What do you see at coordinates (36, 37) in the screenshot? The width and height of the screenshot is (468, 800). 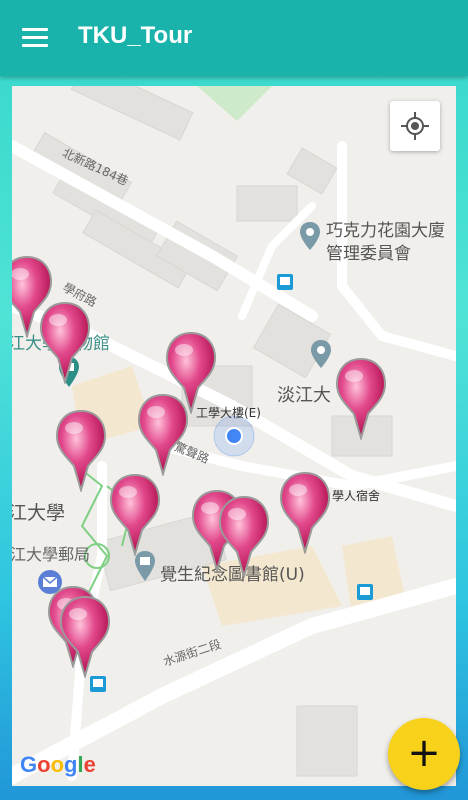 I see `hamburger-menu-icon` at bounding box center [36, 37].